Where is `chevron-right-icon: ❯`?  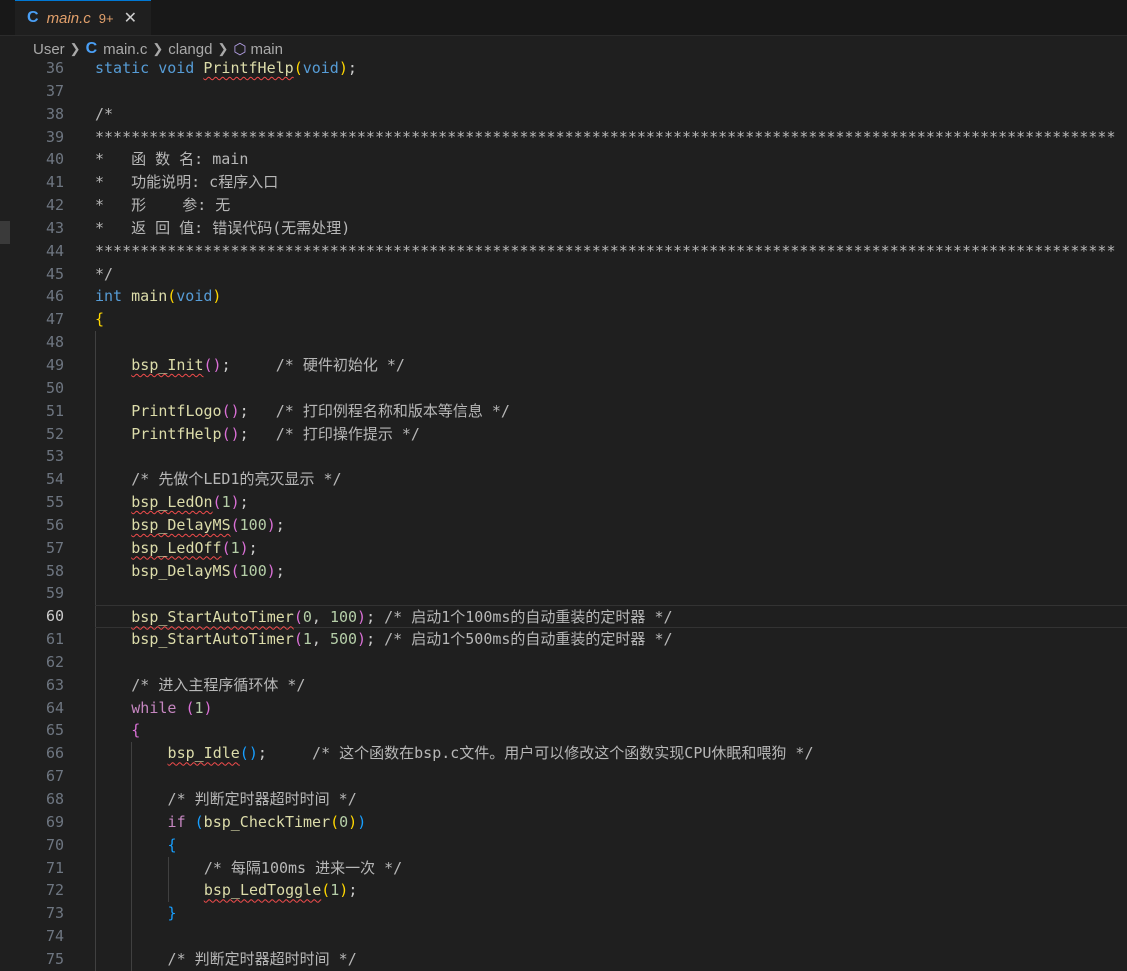
chevron-right-icon: ❯ is located at coordinates (75, 48).